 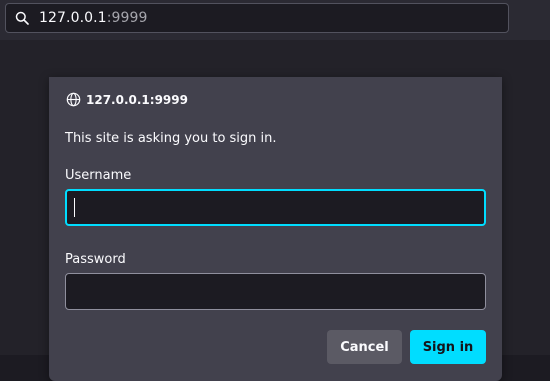 I want to click on search-icon, so click(x=22, y=18).